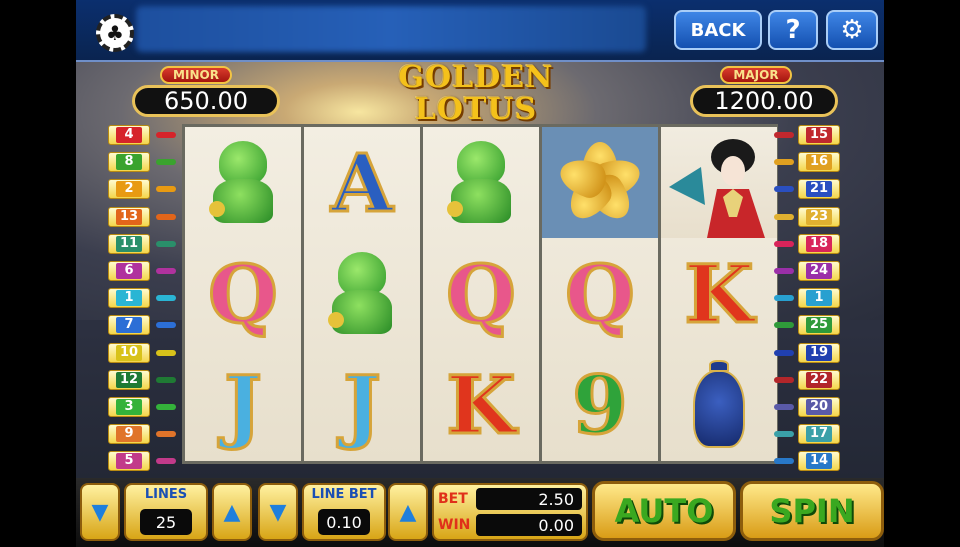  I want to click on major-jackpot-label: MAJOR, so click(756, 75).